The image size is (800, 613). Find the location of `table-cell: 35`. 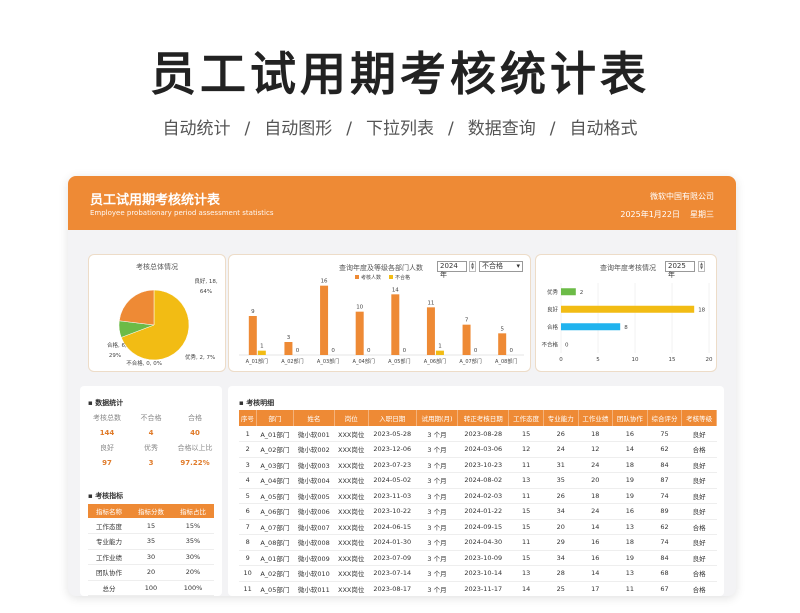

table-cell: 35 is located at coordinates (561, 480).